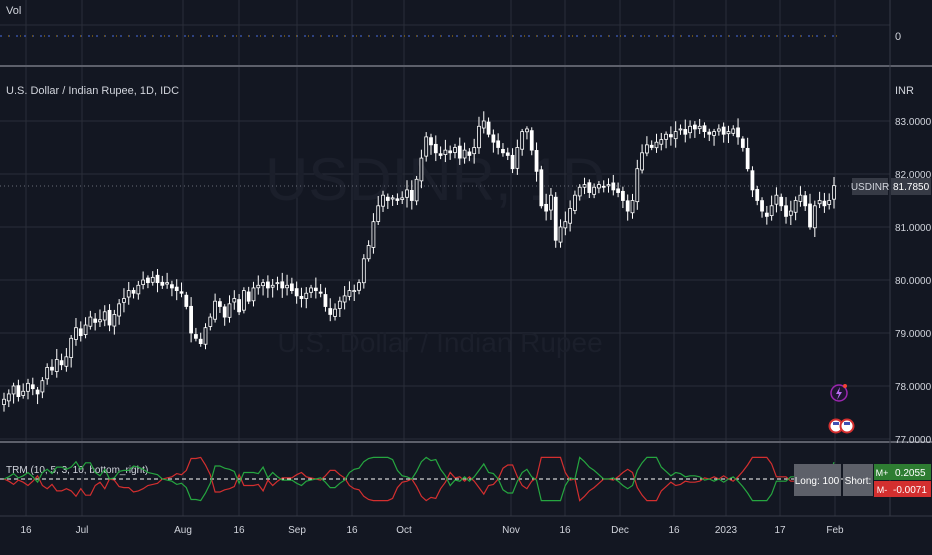 Image resolution: width=932 pixels, height=555 pixels. I want to click on lightning-event-icon, so click(839, 393).